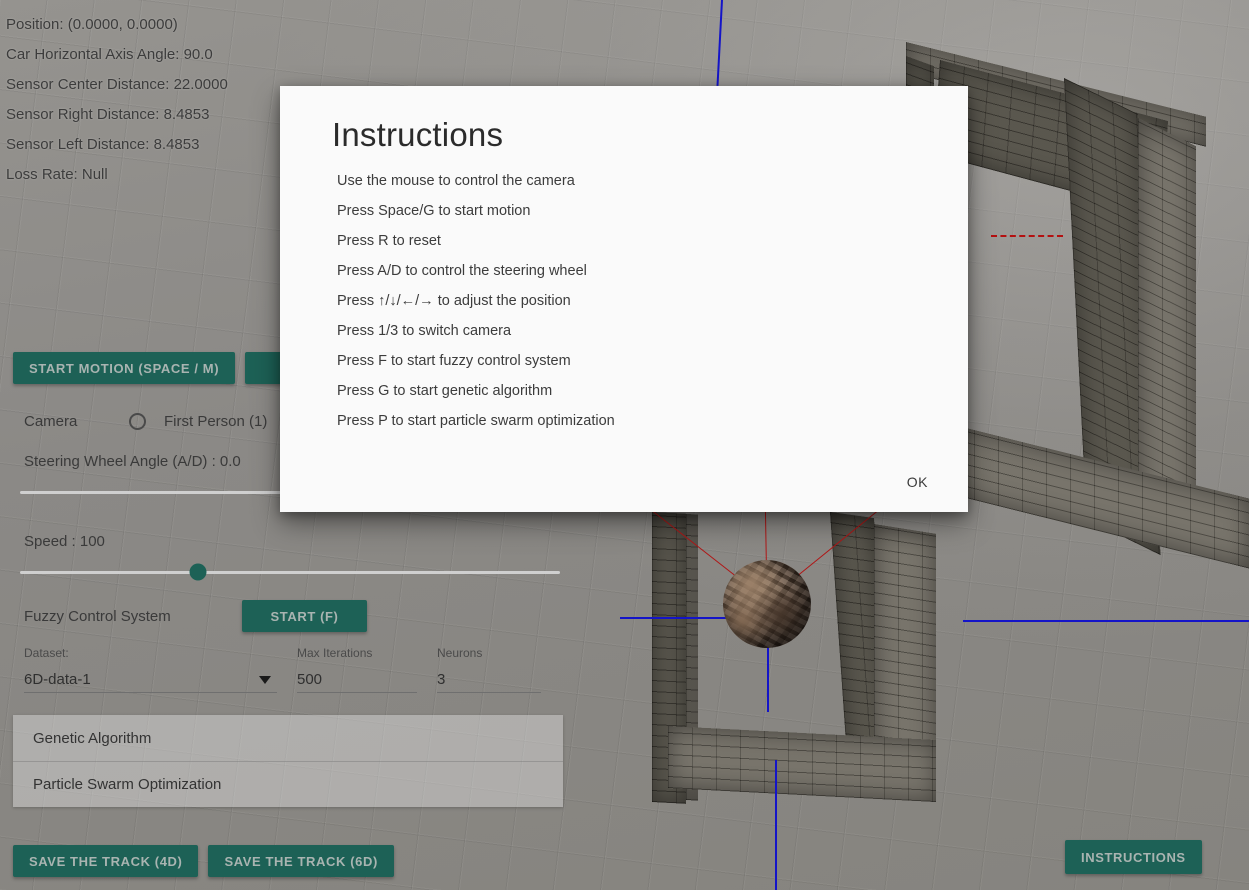 This screenshot has width=1249, height=890. Describe the element at coordinates (1027, 236) in the screenshot. I see `finish-line-marker` at that location.